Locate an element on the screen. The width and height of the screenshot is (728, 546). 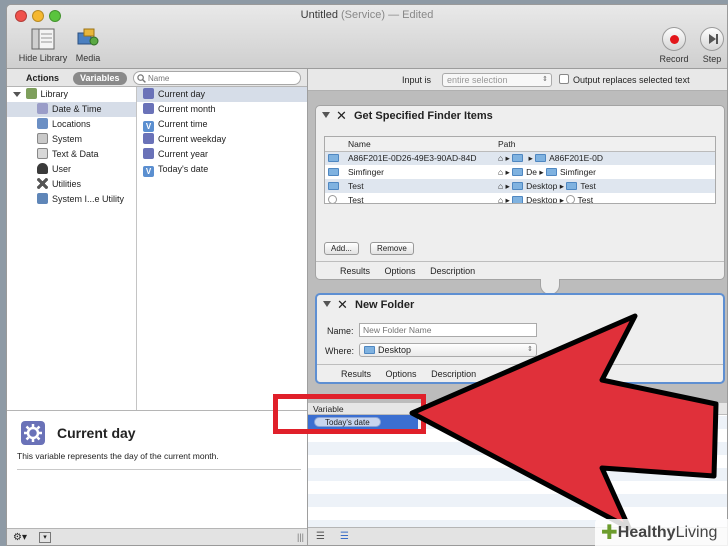
column-header-path: Path is located at coordinates (605, 144).